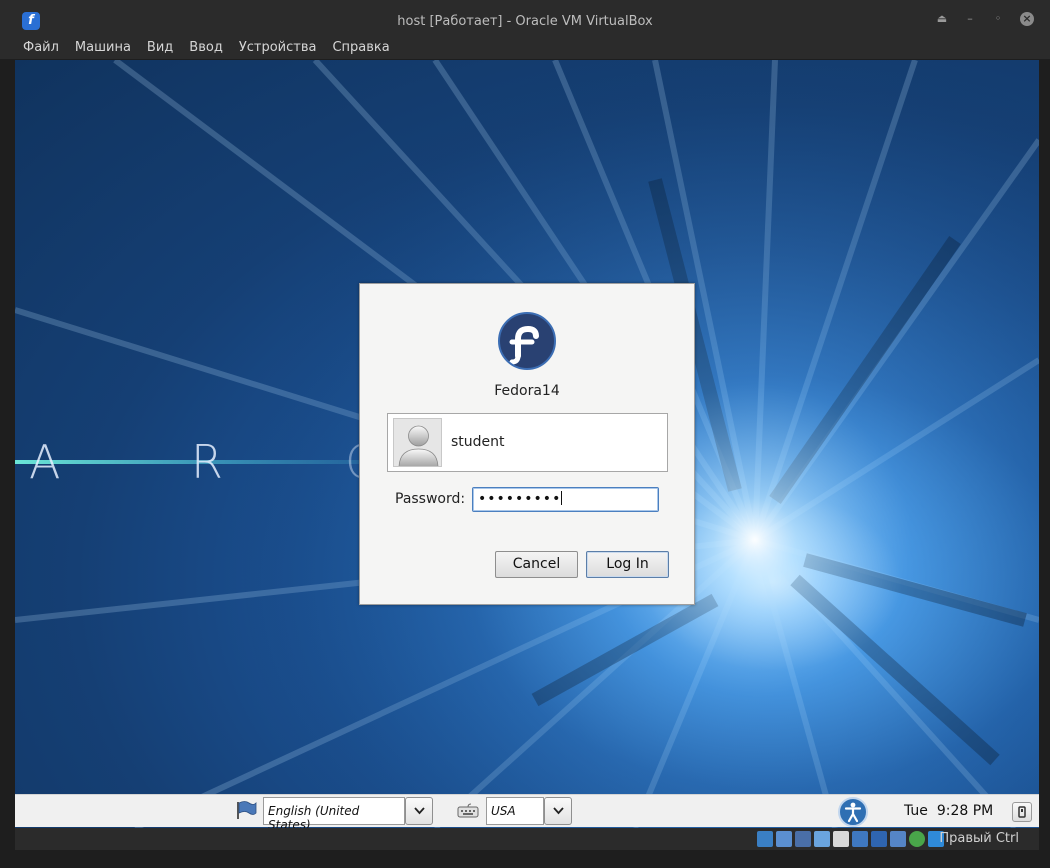  What do you see at coordinates (45, 462) in the screenshot?
I see `wallpaper-letter: A` at bounding box center [45, 462].